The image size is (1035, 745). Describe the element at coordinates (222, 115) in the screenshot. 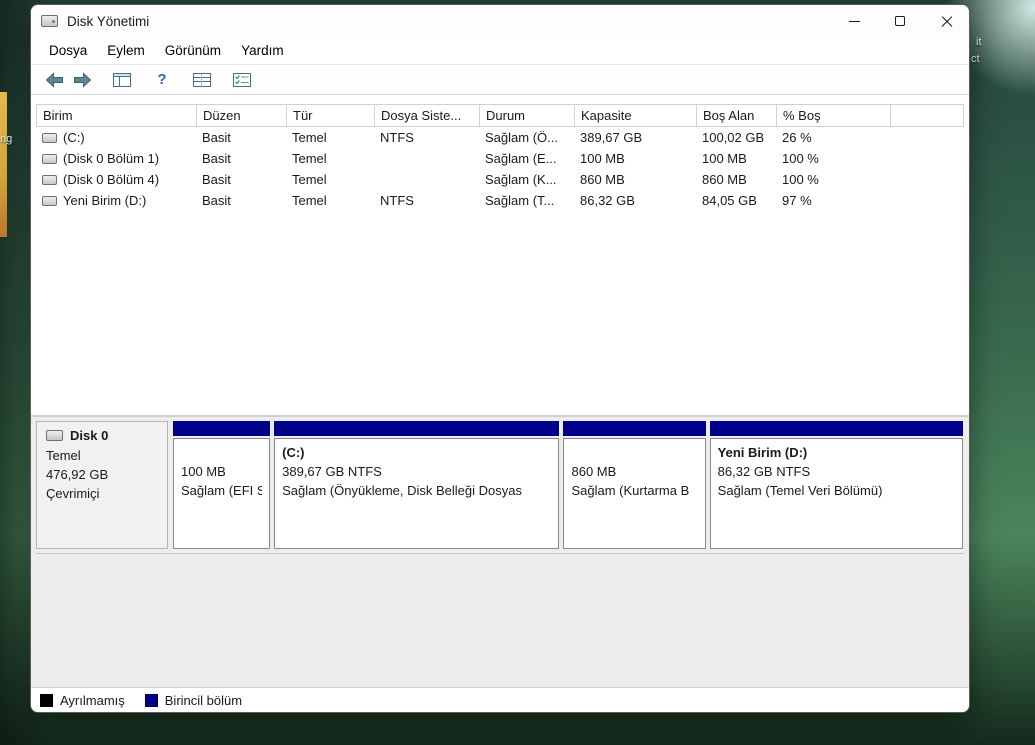

I see `column-header-label: Düzen` at that location.